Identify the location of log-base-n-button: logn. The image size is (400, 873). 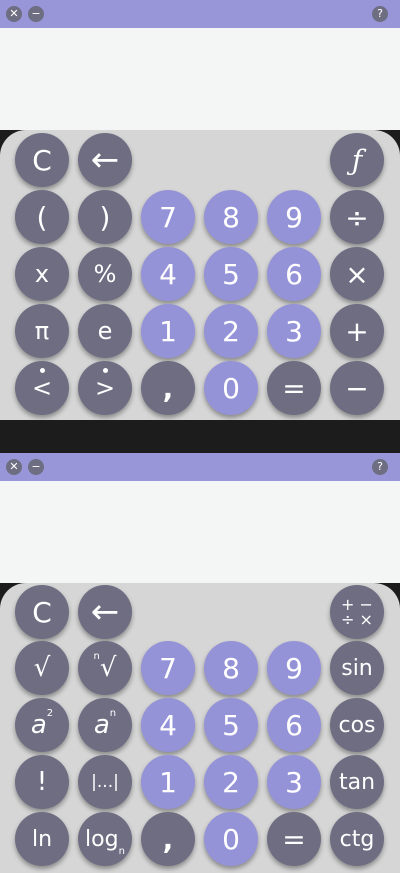
(105, 839).